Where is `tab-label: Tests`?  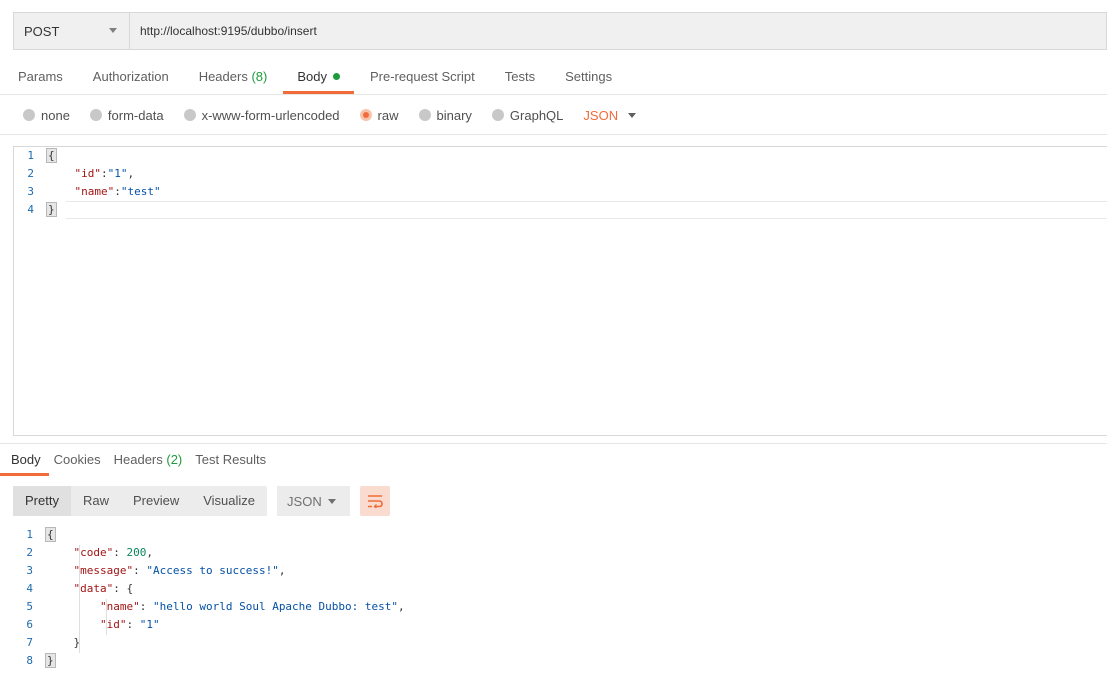
tab-label: Tests is located at coordinates (520, 76).